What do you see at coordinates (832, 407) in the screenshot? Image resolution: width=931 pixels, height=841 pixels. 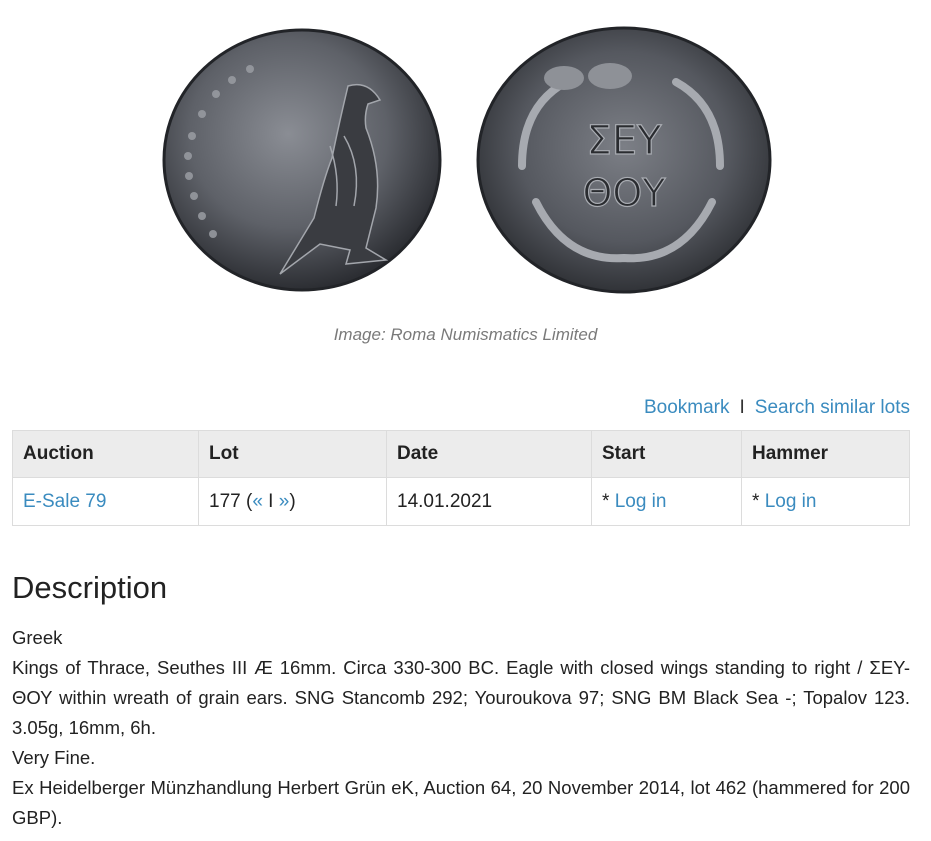 I see `search-similar-link: Search similar lots` at bounding box center [832, 407].